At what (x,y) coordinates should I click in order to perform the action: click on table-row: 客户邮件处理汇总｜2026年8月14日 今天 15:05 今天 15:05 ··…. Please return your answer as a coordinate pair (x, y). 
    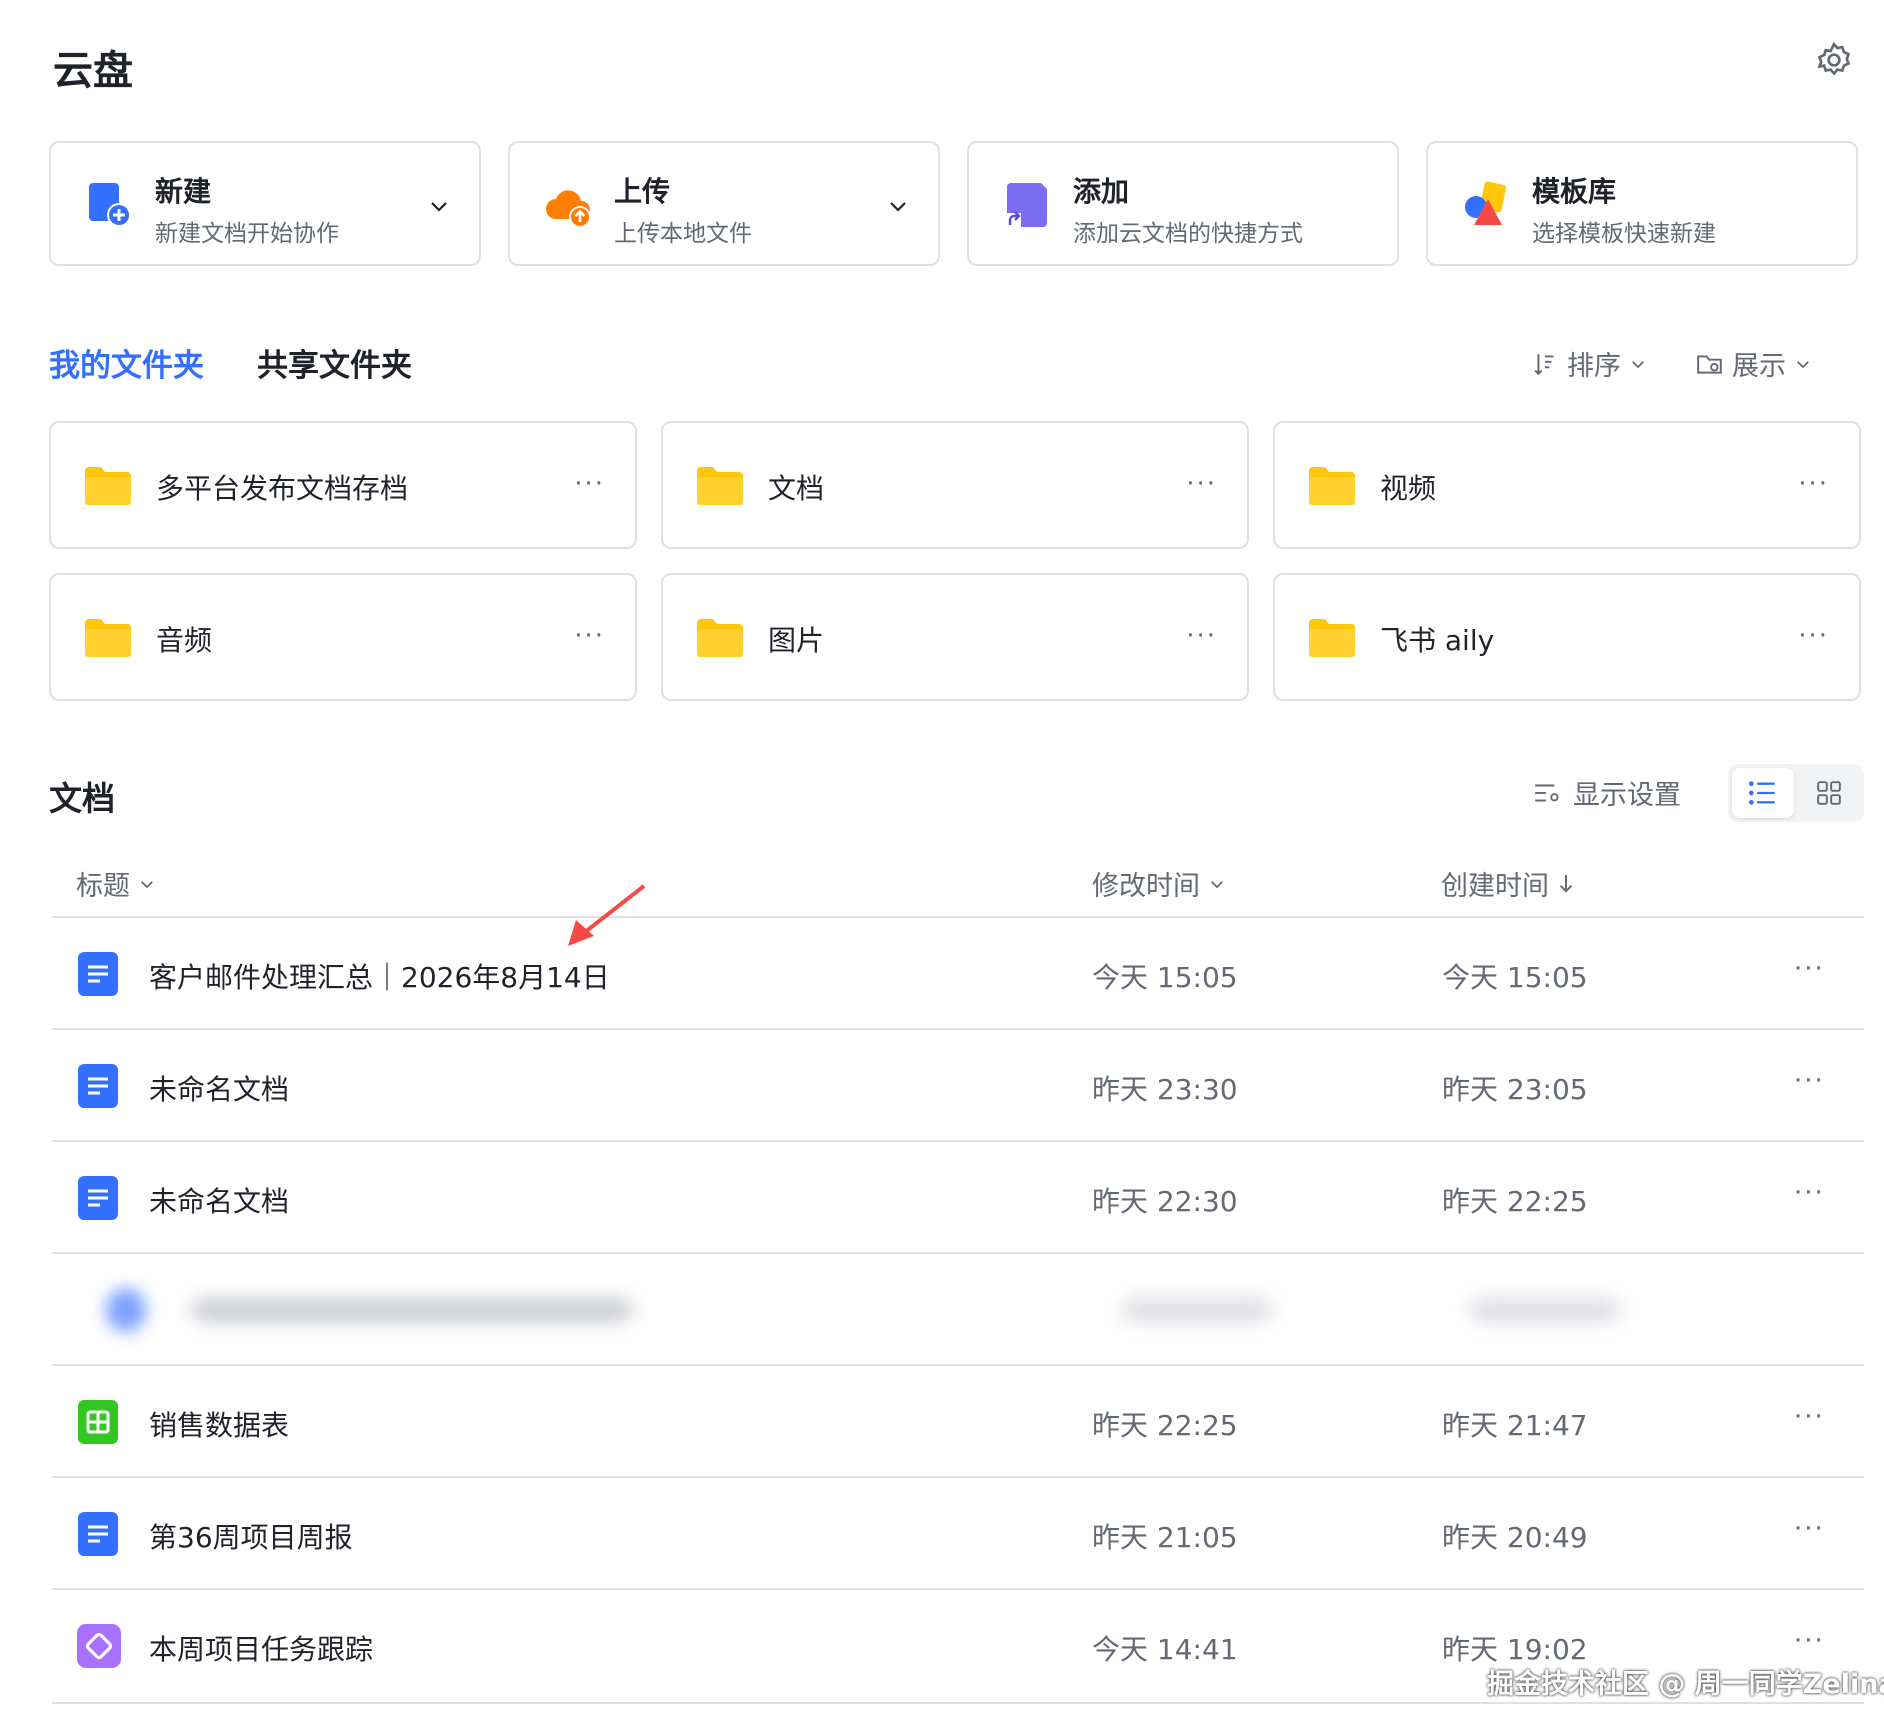
    Looking at the image, I should click on (958, 973).